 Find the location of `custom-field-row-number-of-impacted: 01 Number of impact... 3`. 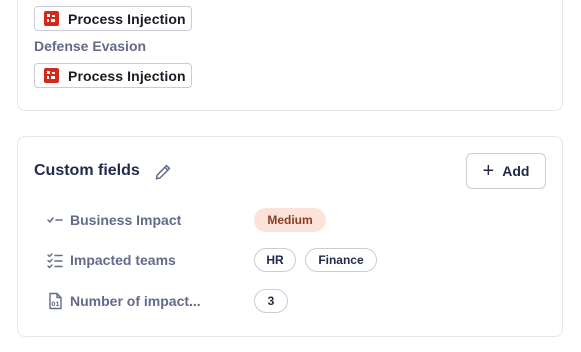

custom-field-row-number-of-impacted: 01 Number of impact... 3 is located at coordinates (296, 301).